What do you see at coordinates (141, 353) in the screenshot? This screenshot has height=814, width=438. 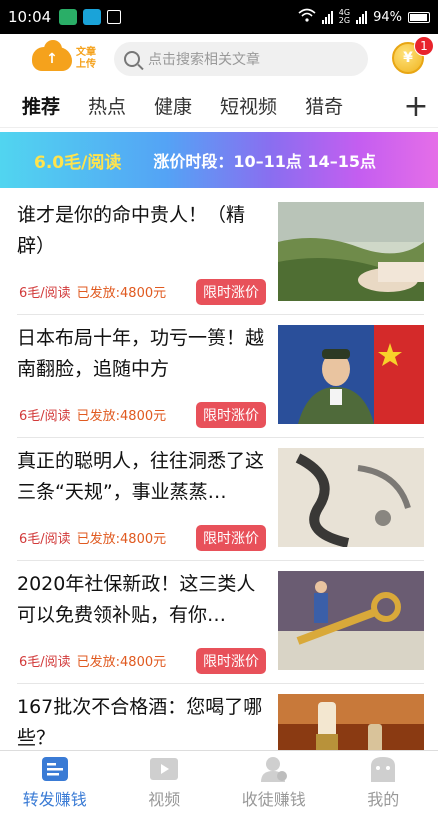 I see `article-title: 日本布局十年，功亏一篑！越南翻脸，追随中方` at bounding box center [141, 353].